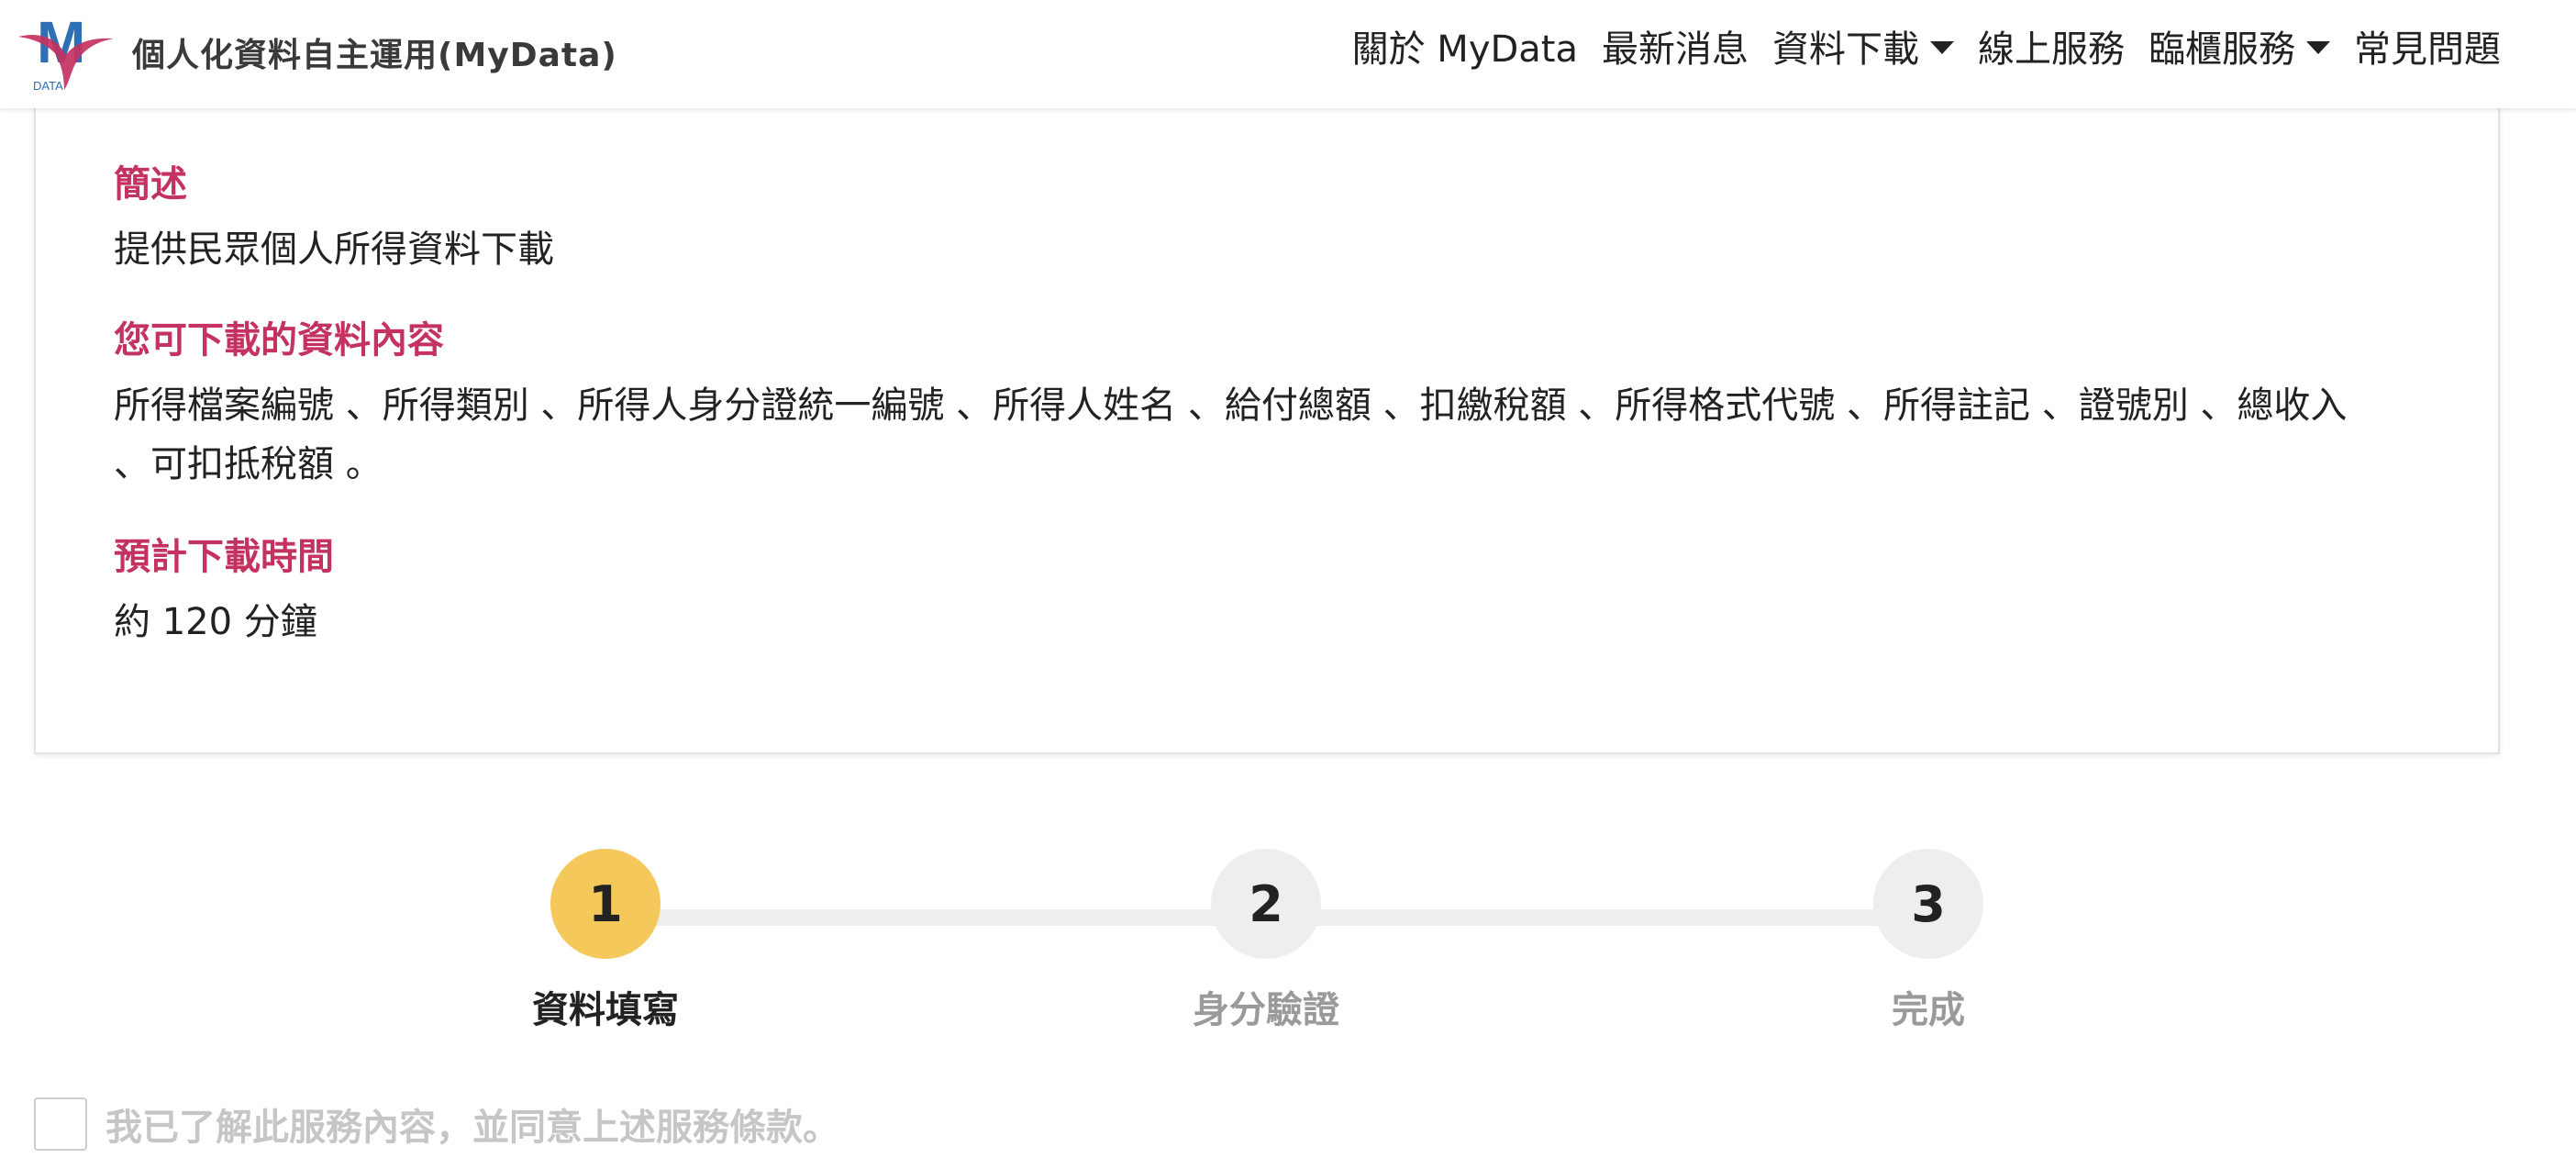  I want to click on main-nav: 關於 MyData 最新消息 資料下載 線上服務 臨櫃服務 常見問題, so click(1914, 46).